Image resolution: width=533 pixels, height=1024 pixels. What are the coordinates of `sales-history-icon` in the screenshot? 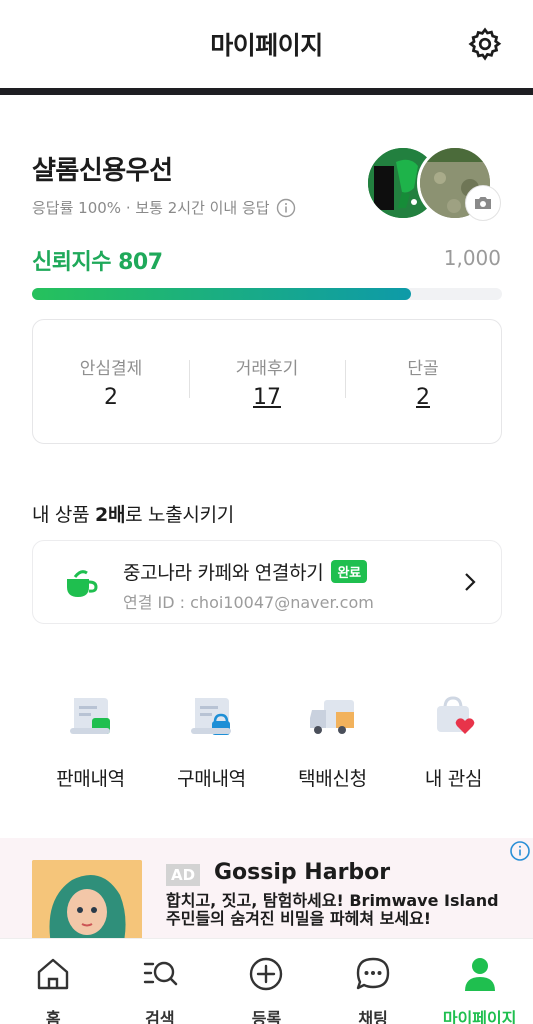 It's located at (89, 716).